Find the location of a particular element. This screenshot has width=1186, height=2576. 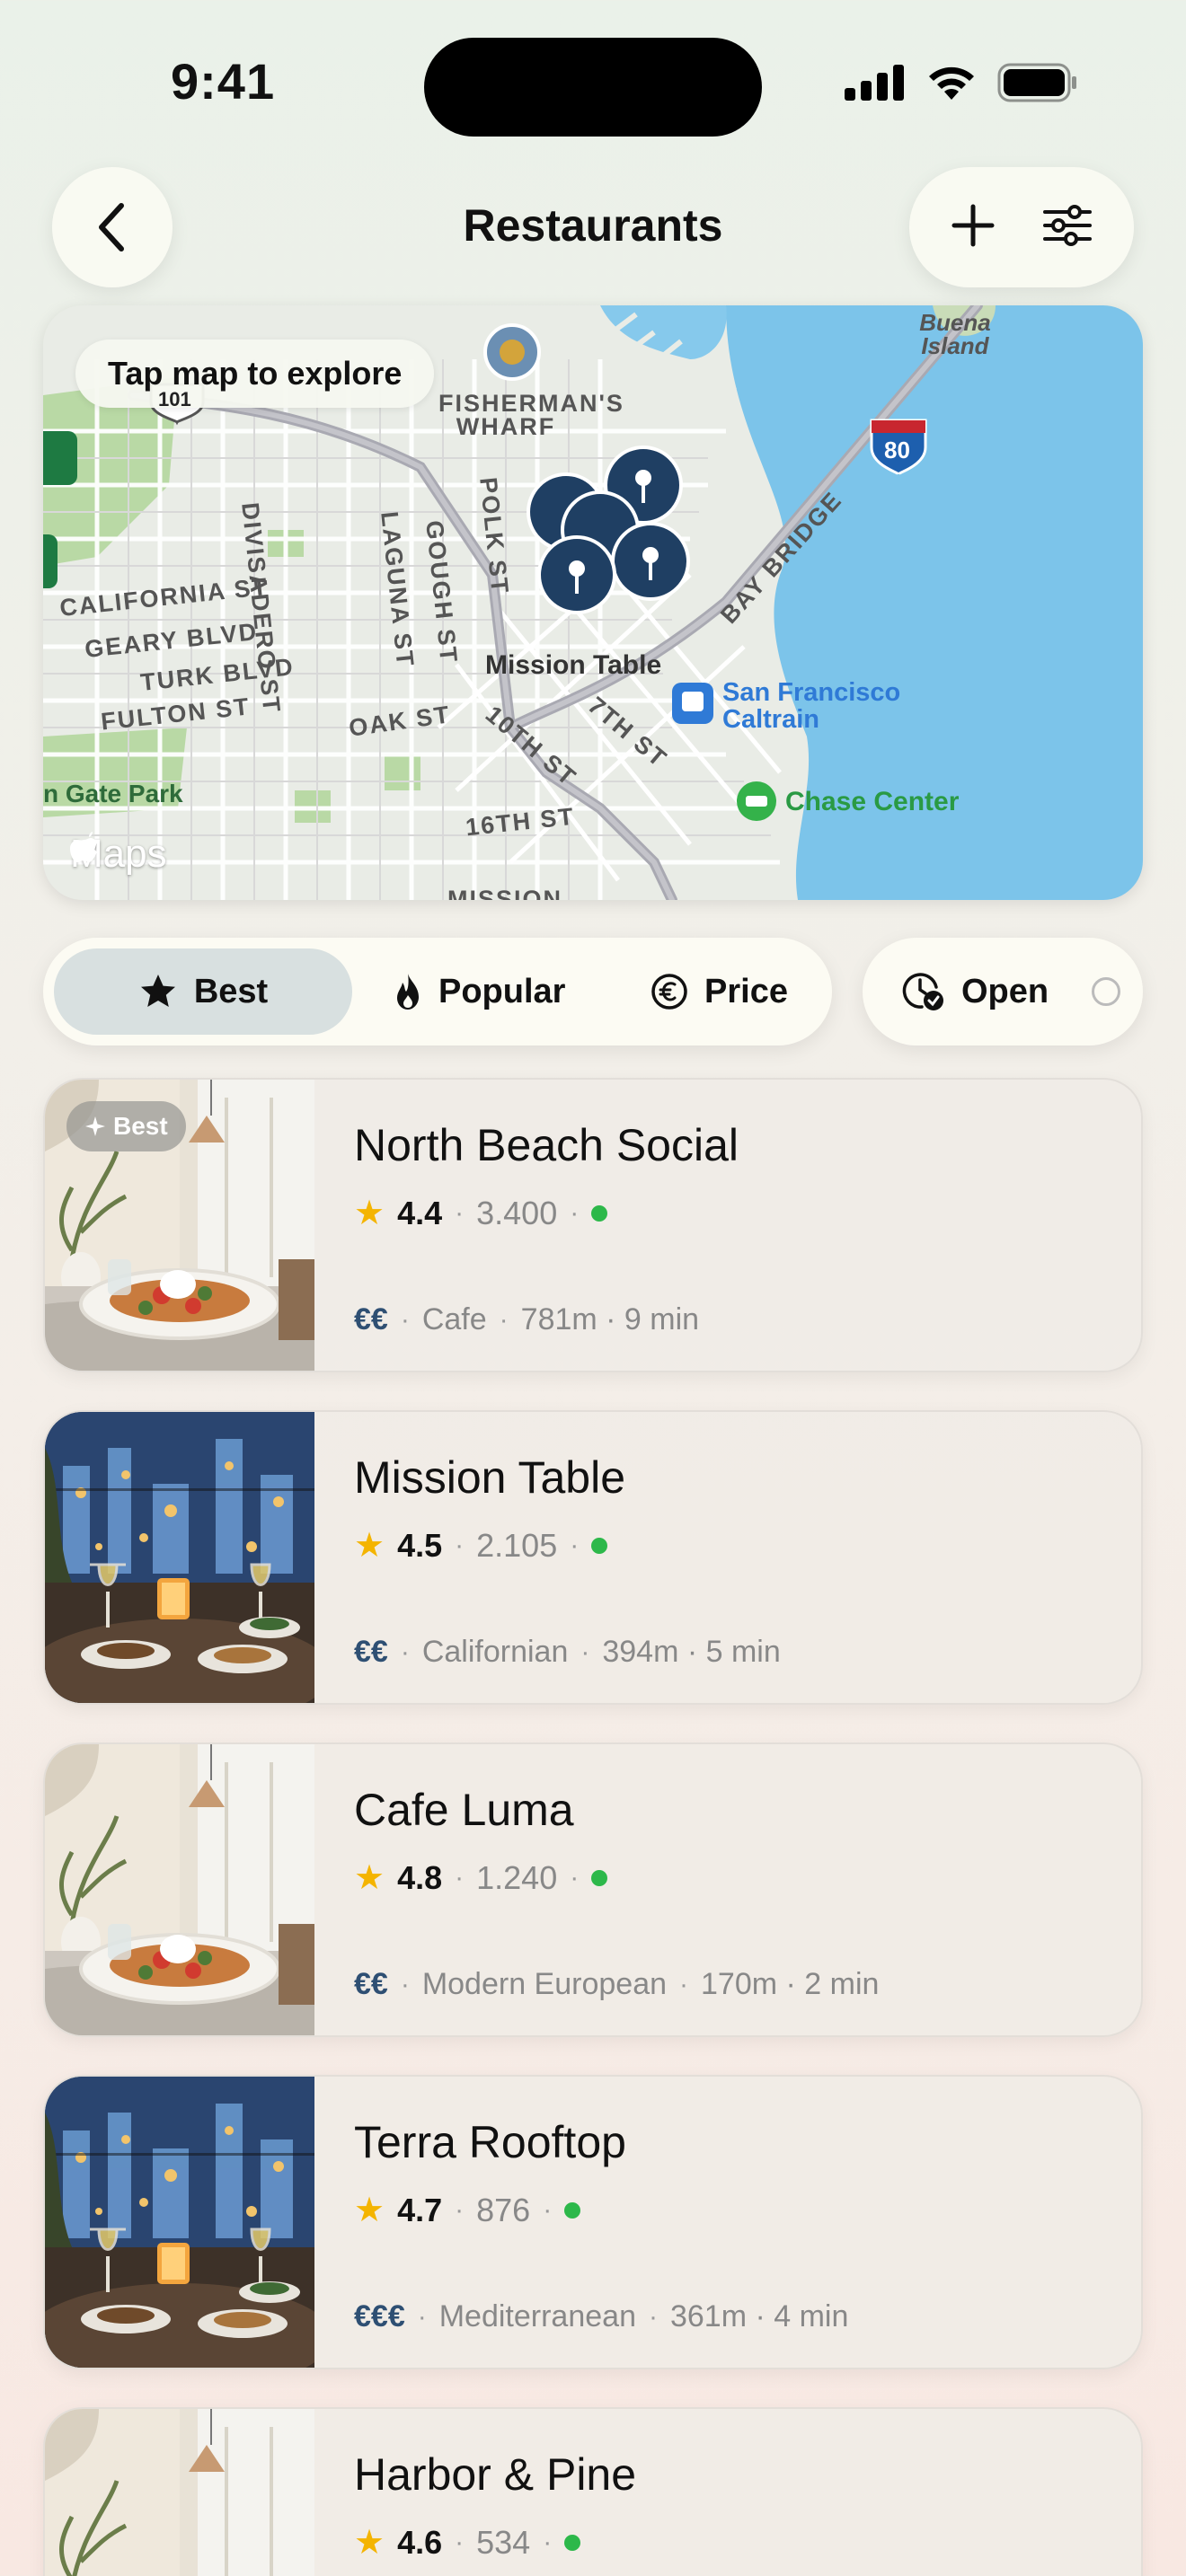

best-badge-label: Best is located at coordinates (140, 1126).